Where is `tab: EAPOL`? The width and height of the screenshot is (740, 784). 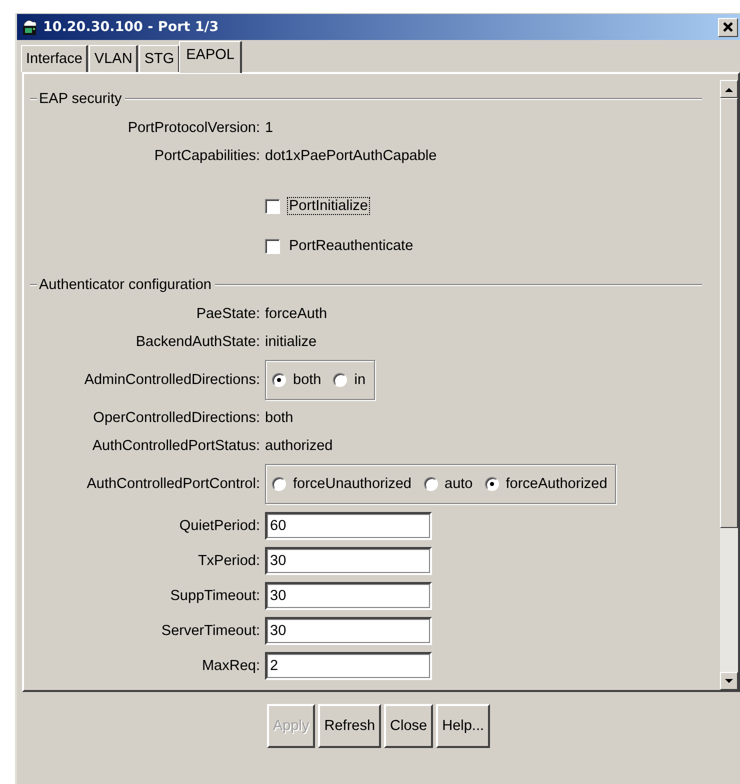
tab: EAPOL is located at coordinates (210, 57).